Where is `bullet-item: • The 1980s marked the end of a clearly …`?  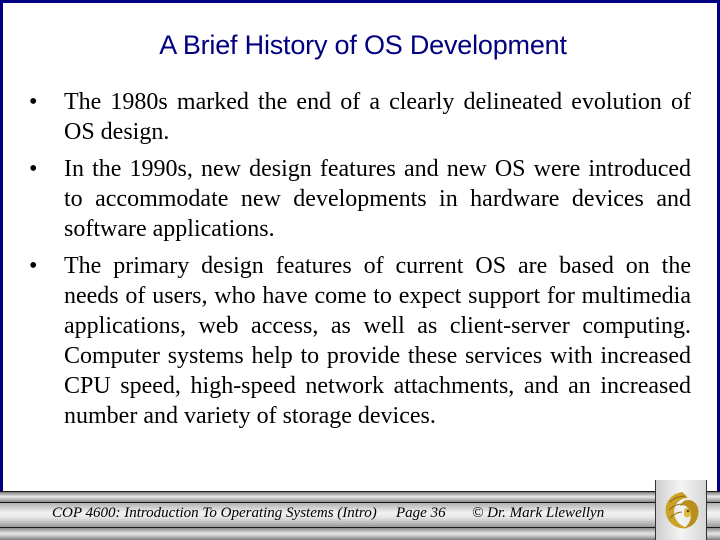 bullet-item: • The 1980s marked the end of a clearly … is located at coordinates (360, 117).